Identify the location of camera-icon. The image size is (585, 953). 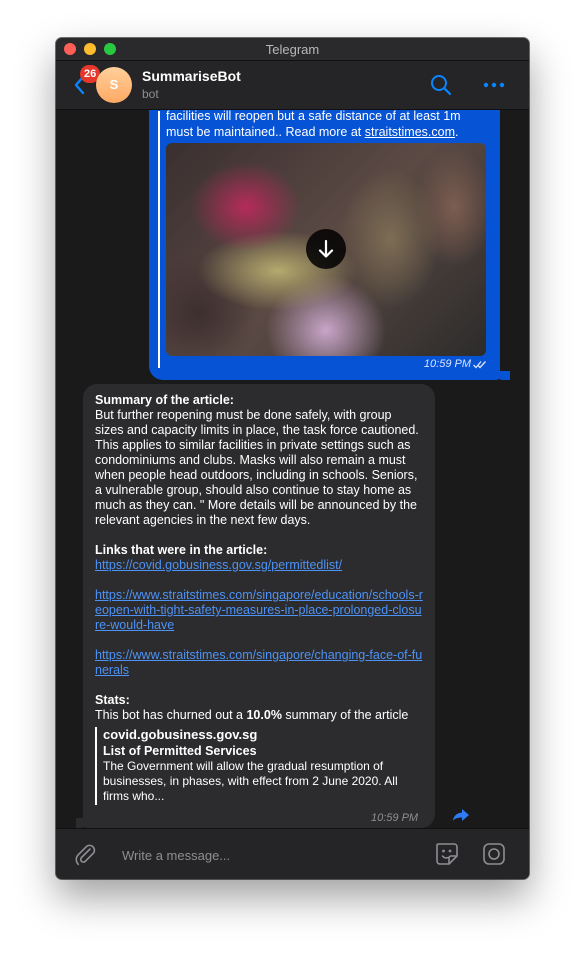
(494, 854).